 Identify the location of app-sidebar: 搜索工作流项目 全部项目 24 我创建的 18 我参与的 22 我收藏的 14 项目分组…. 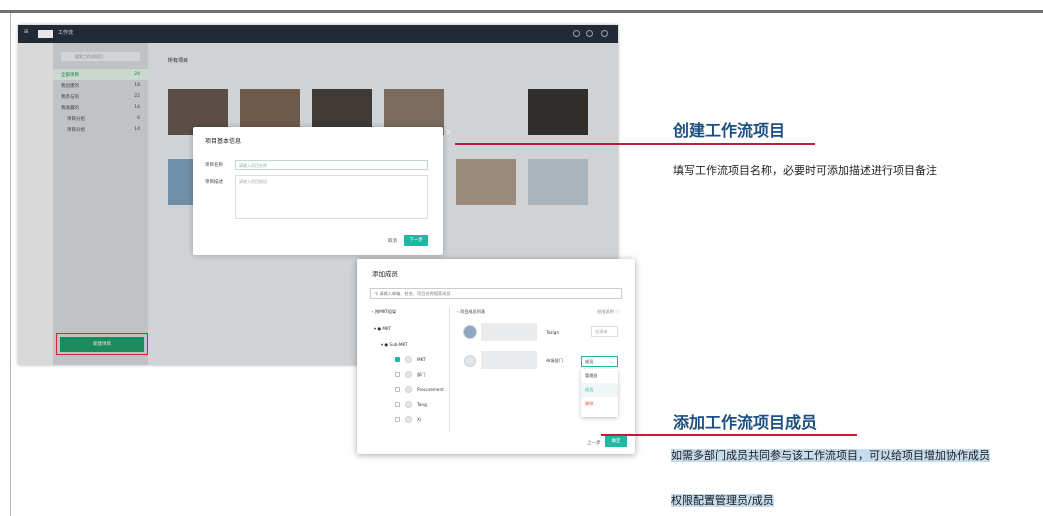
(100, 204).